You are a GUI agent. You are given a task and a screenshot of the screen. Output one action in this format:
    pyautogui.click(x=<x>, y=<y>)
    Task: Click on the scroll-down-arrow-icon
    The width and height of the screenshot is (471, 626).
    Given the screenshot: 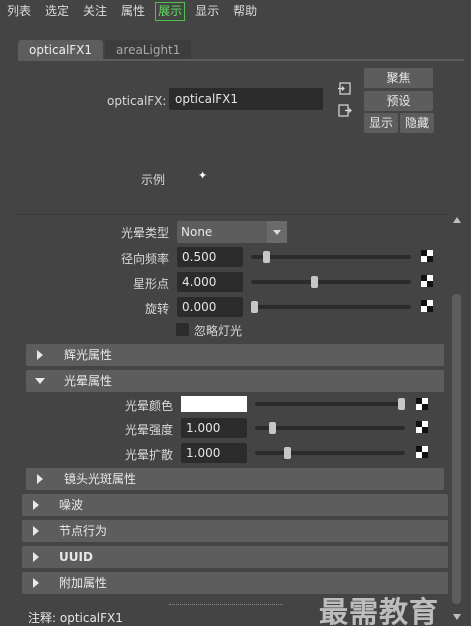 What is the action you would take?
    pyautogui.click(x=457, y=617)
    